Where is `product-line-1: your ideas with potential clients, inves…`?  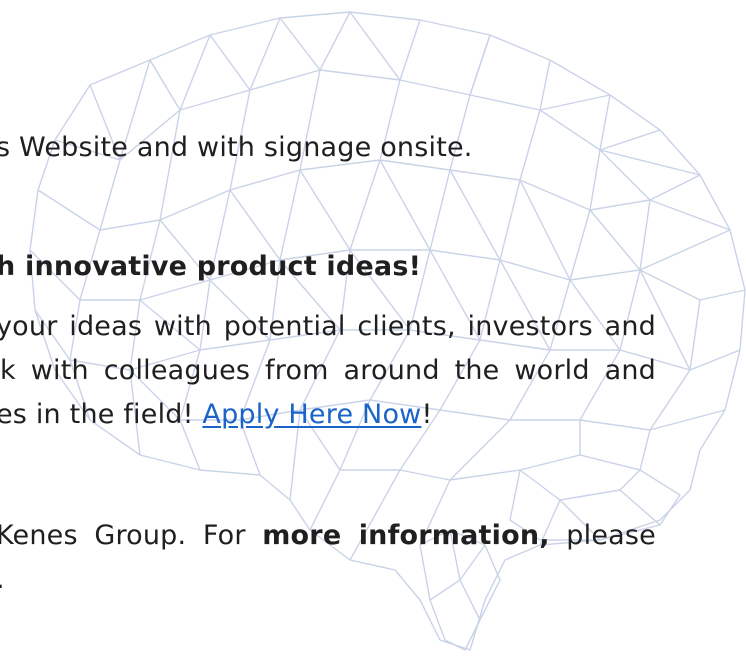
product-line-1: your ideas with potential clients, inves… is located at coordinates (328, 327).